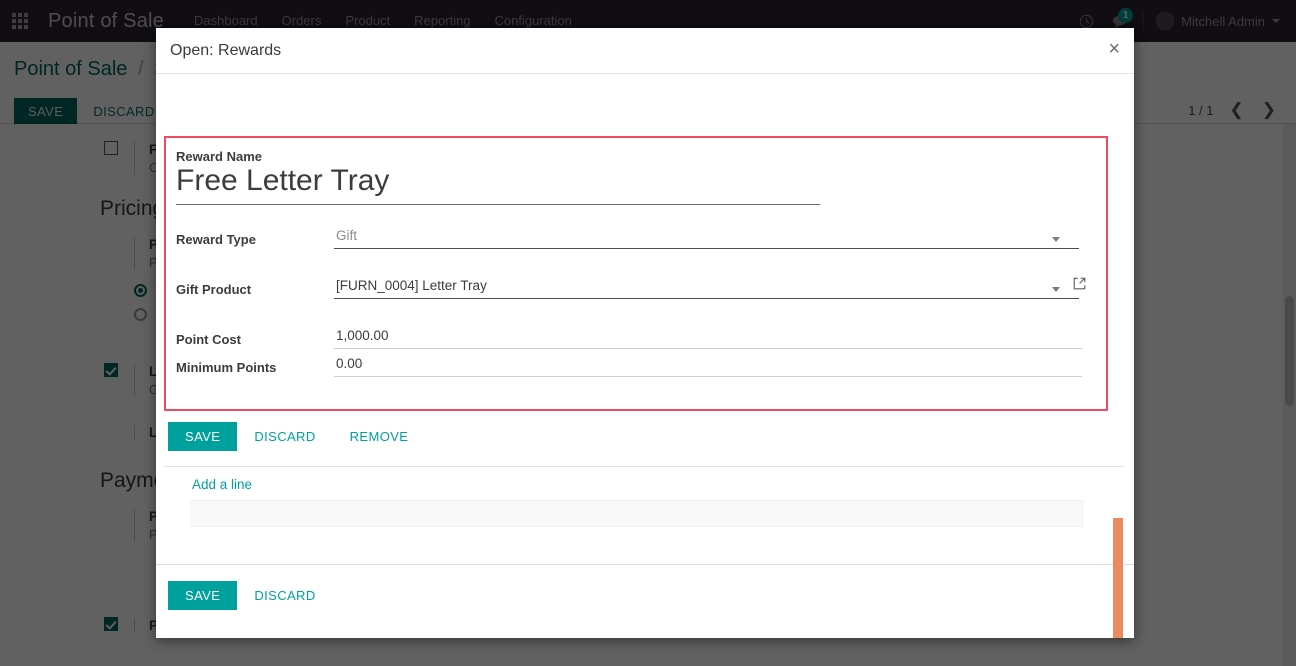 The width and height of the screenshot is (1296, 666). What do you see at coordinates (645, 51) in the screenshot?
I see `modal-header: Open: Rewards ×` at bounding box center [645, 51].